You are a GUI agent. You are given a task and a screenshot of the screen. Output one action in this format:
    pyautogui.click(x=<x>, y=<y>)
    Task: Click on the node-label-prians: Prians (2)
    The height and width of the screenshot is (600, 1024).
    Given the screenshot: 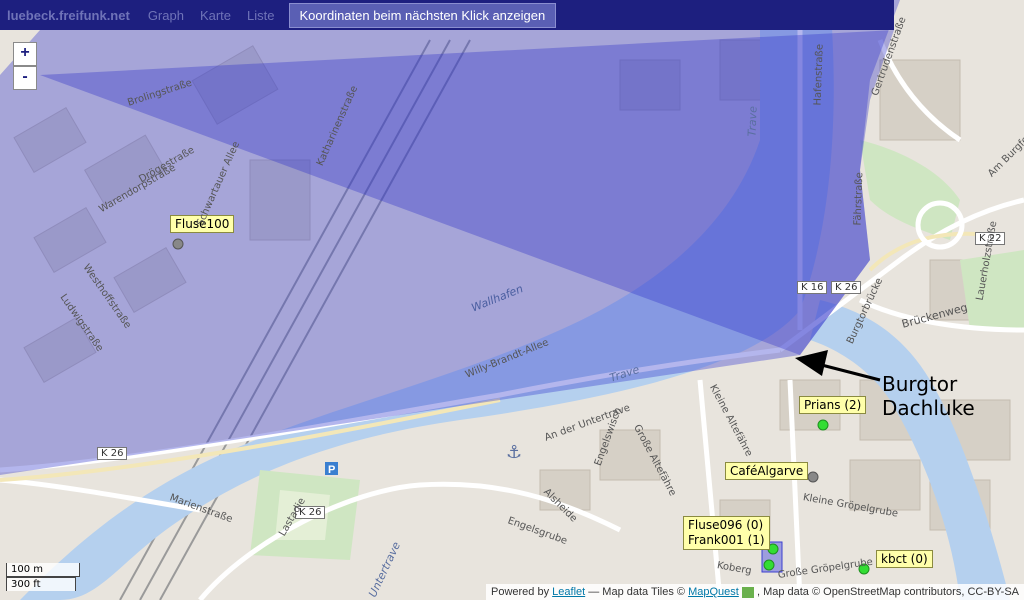 What is the action you would take?
    pyautogui.click(x=833, y=405)
    